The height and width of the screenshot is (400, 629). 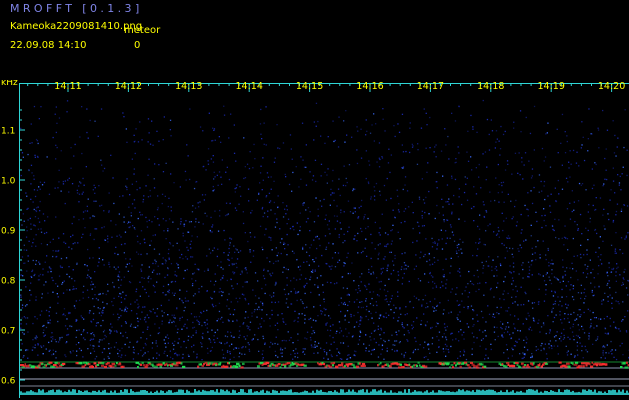 What do you see at coordinates (611, 86) in the screenshot?
I see `time-tick-label: 14:20` at bounding box center [611, 86].